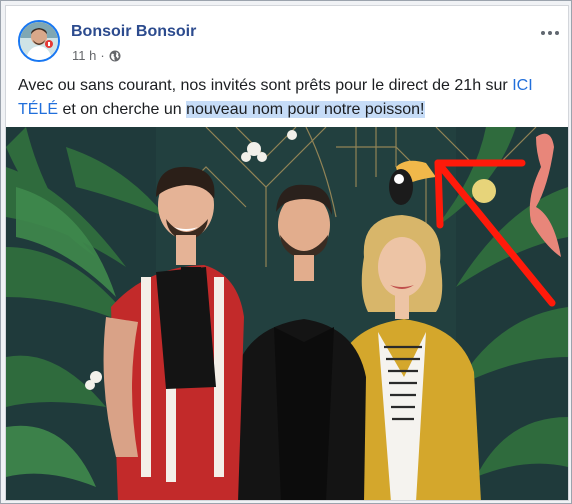 The height and width of the screenshot is (504, 572). I want to click on globe-icon, so click(115, 56).